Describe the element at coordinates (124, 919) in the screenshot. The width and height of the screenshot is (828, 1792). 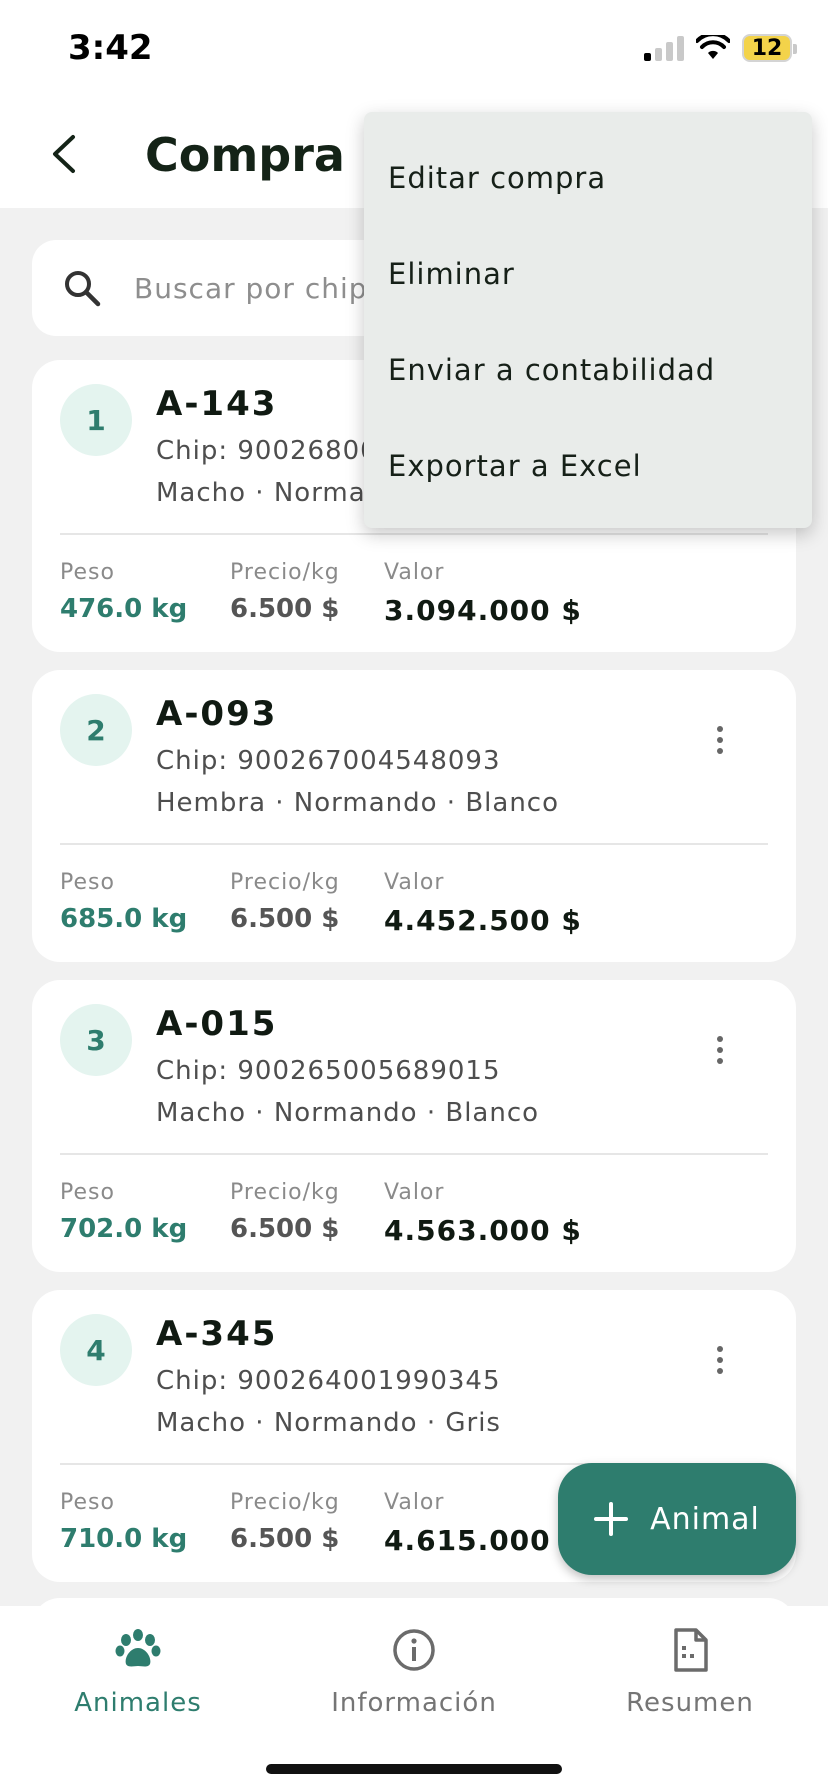
I see `peso-value: 685.0 kg` at that location.